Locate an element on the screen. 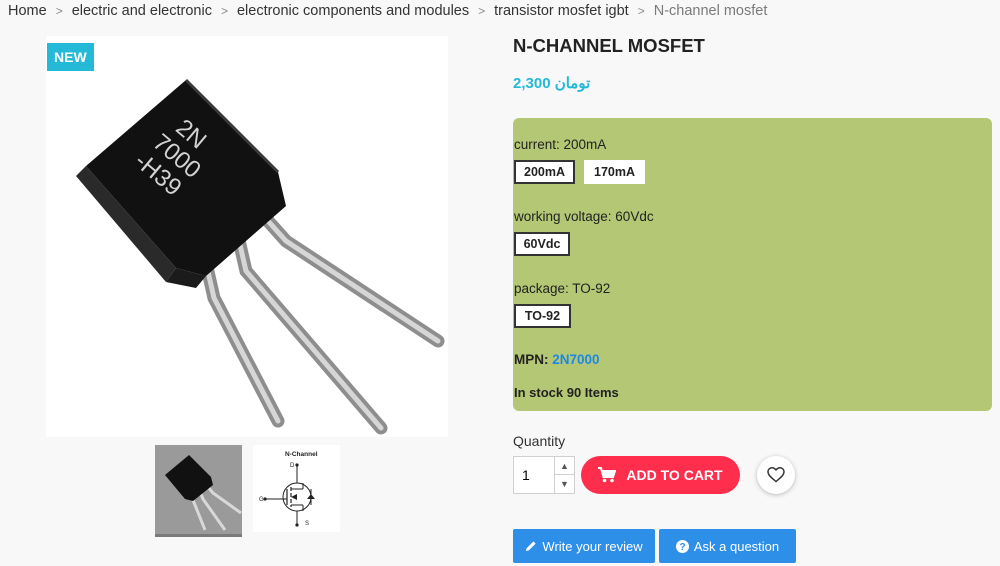 This screenshot has height=566, width=1000. chip-marking: 2N 7000 -H39 is located at coordinates (170, 158).